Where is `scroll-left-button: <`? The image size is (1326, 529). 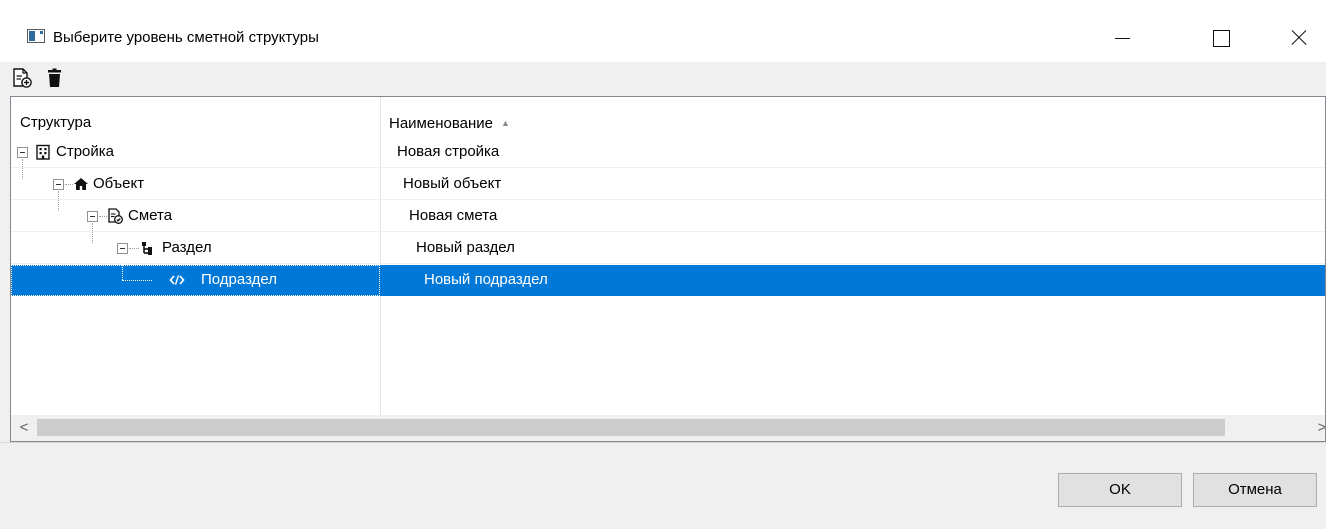
scroll-left-button: < is located at coordinates (24, 428).